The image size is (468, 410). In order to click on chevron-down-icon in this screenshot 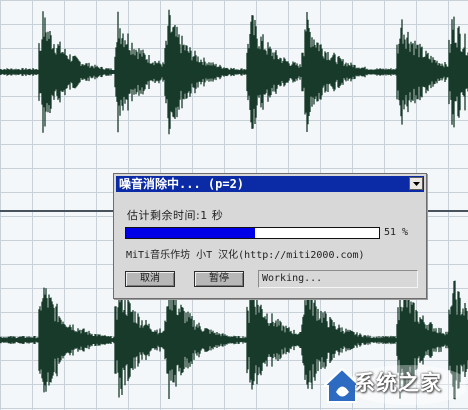, I will do `click(416, 184)`.